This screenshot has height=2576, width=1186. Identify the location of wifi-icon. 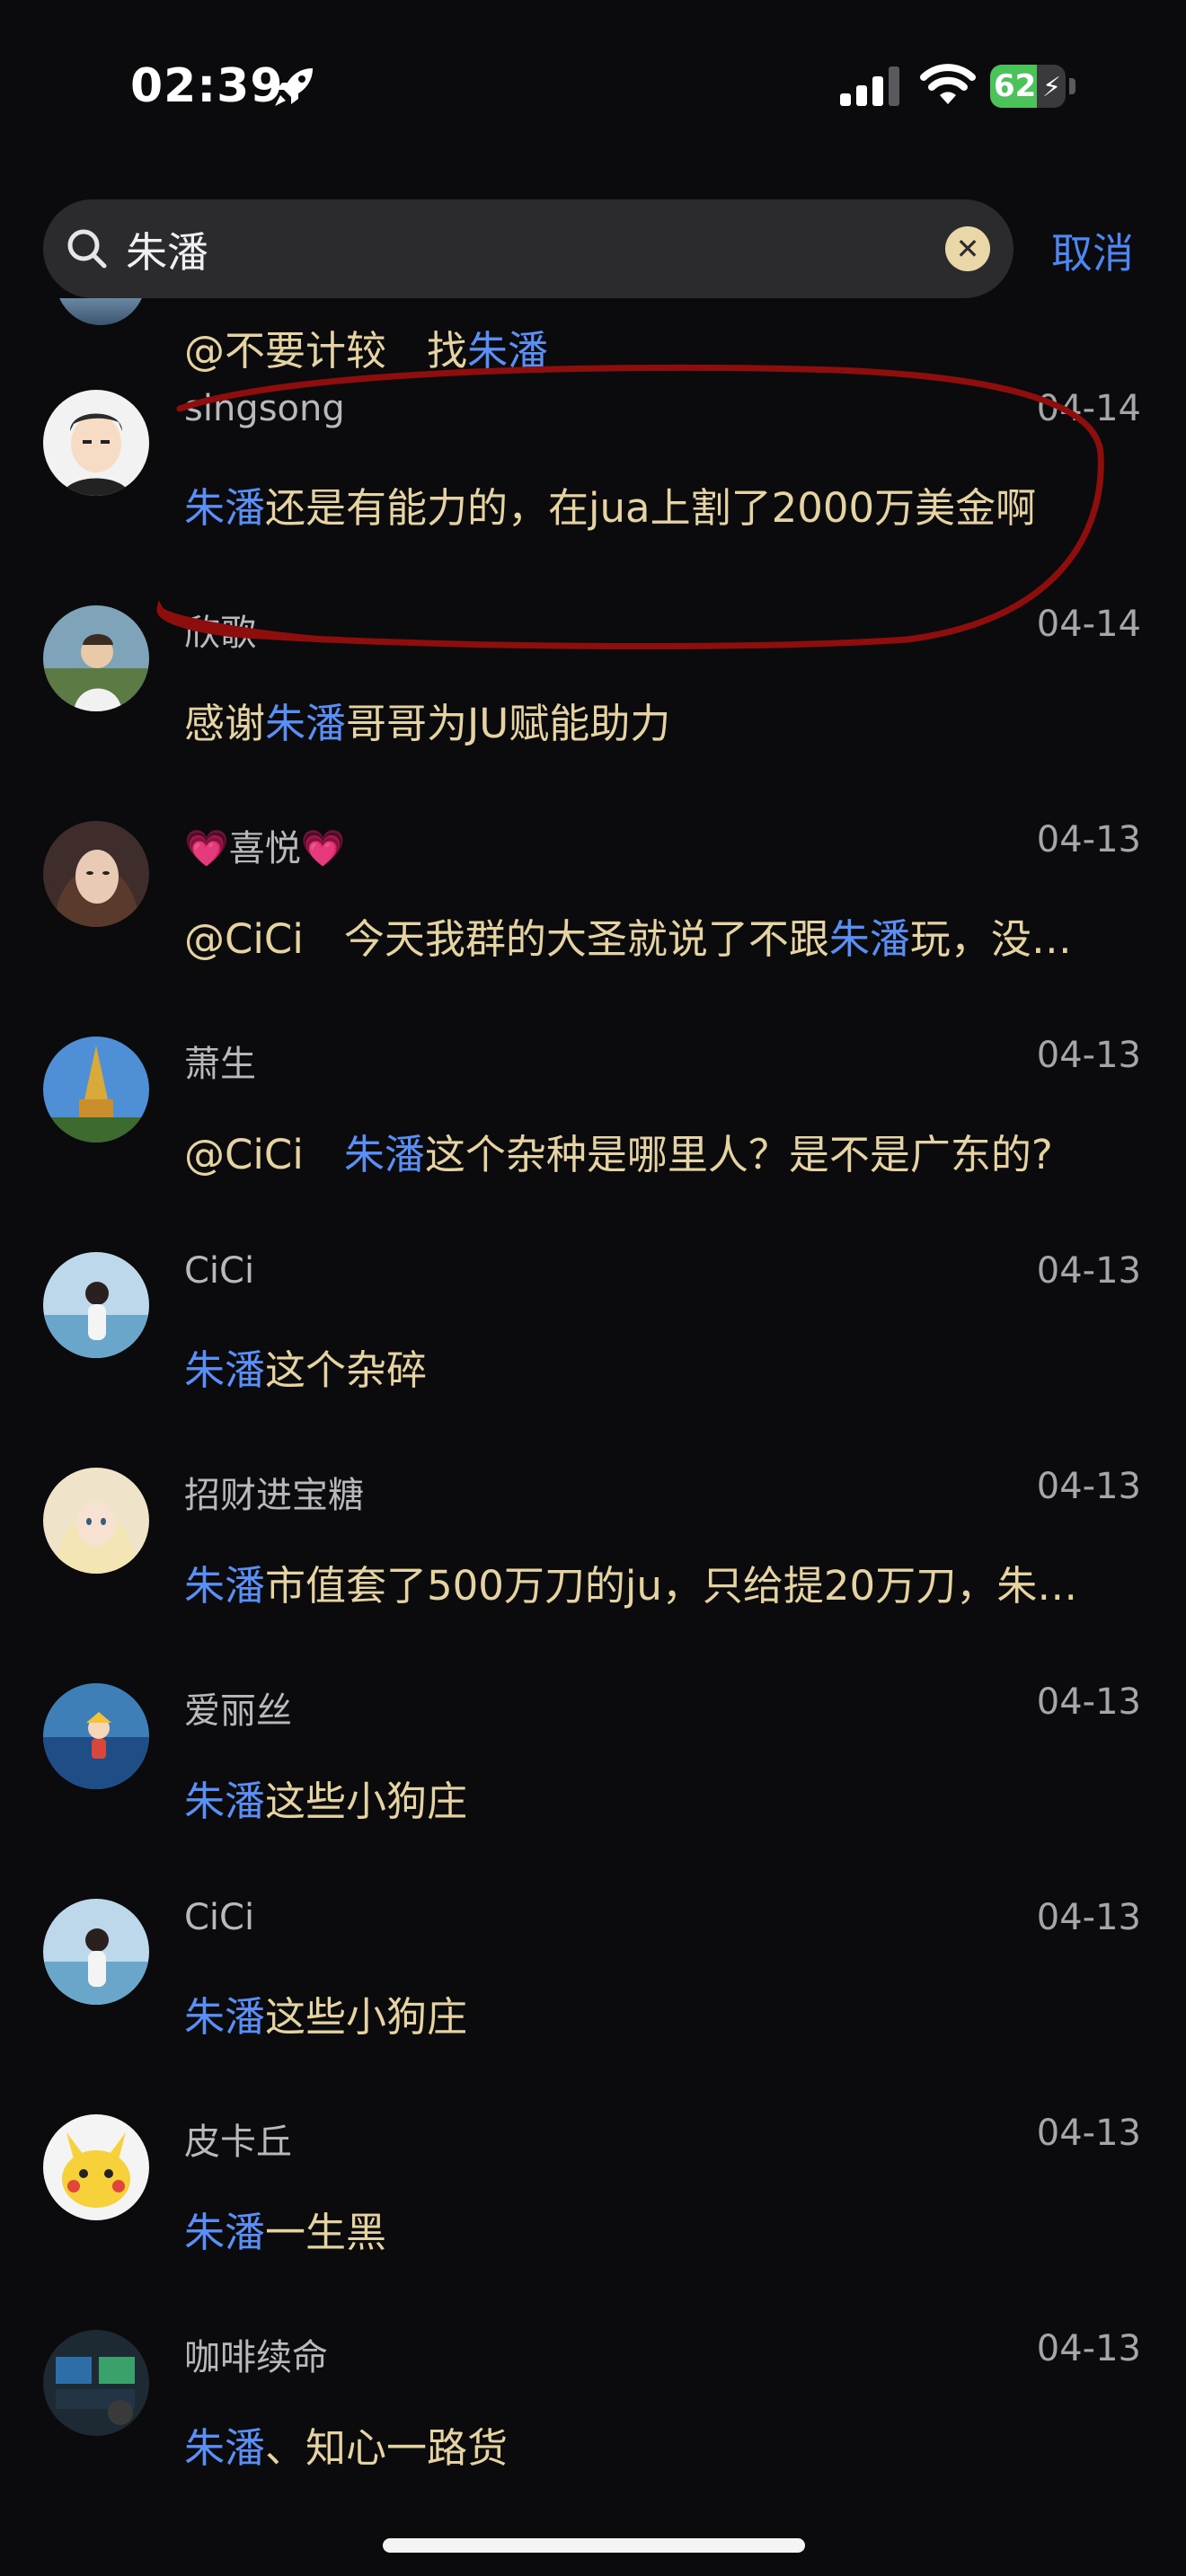
(948, 84).